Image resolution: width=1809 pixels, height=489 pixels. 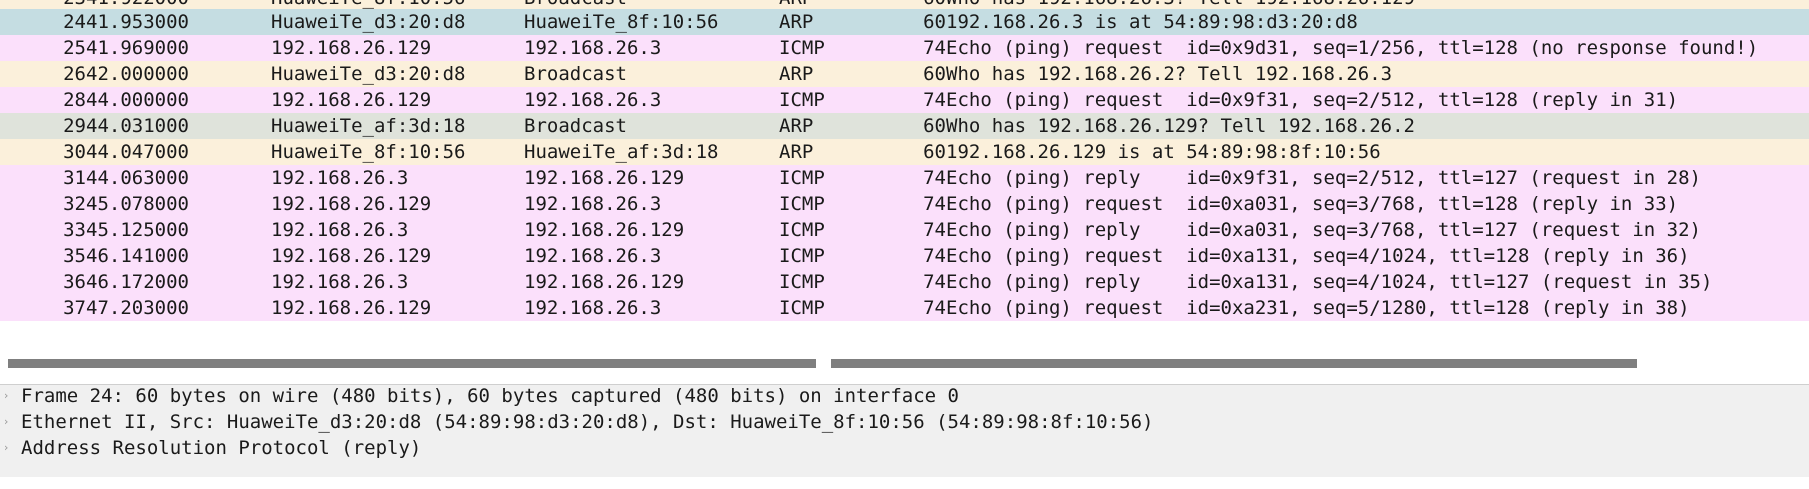 What do you see at coordinates (74, 48) in the screenshot?
I see `packet-number: 25` at bounding box center [74, 48].